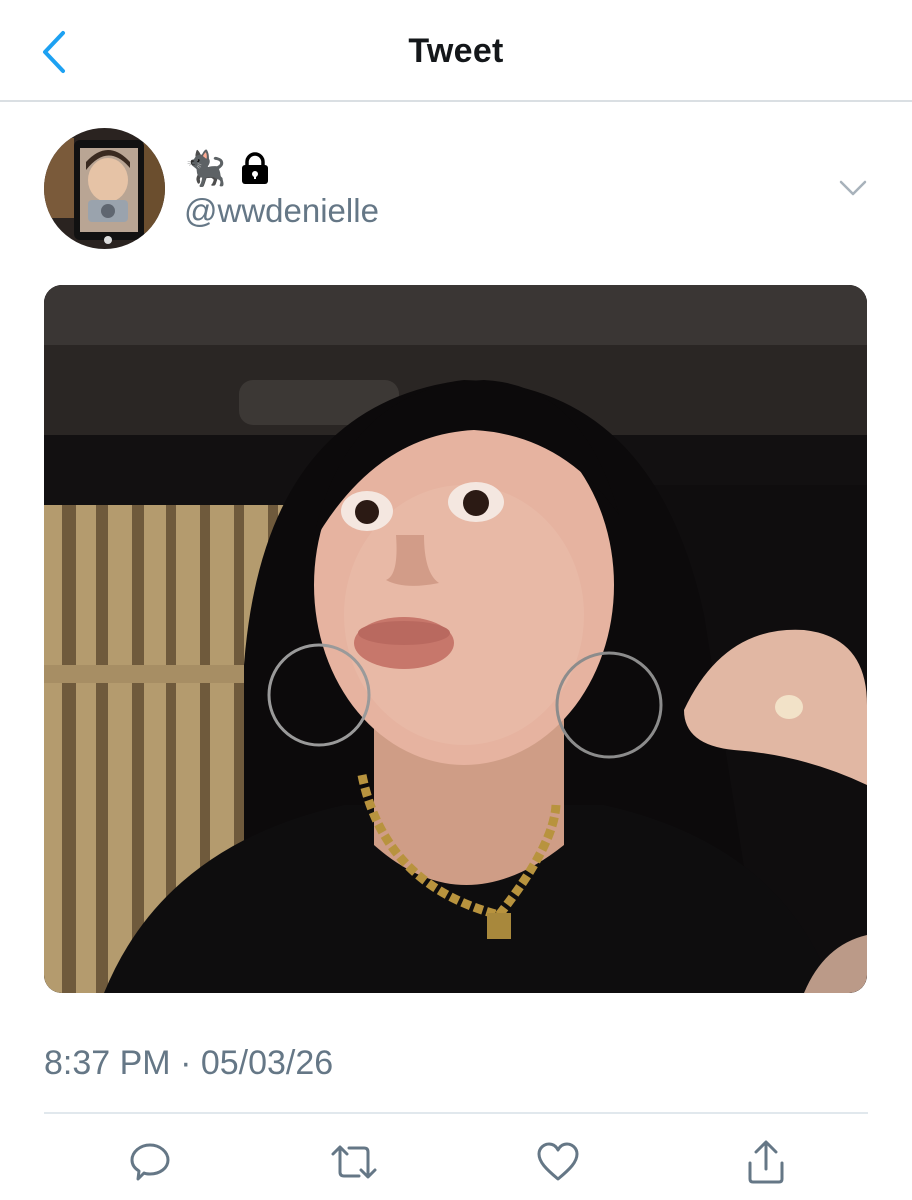  I want to click on divider, so click(456, 1113).